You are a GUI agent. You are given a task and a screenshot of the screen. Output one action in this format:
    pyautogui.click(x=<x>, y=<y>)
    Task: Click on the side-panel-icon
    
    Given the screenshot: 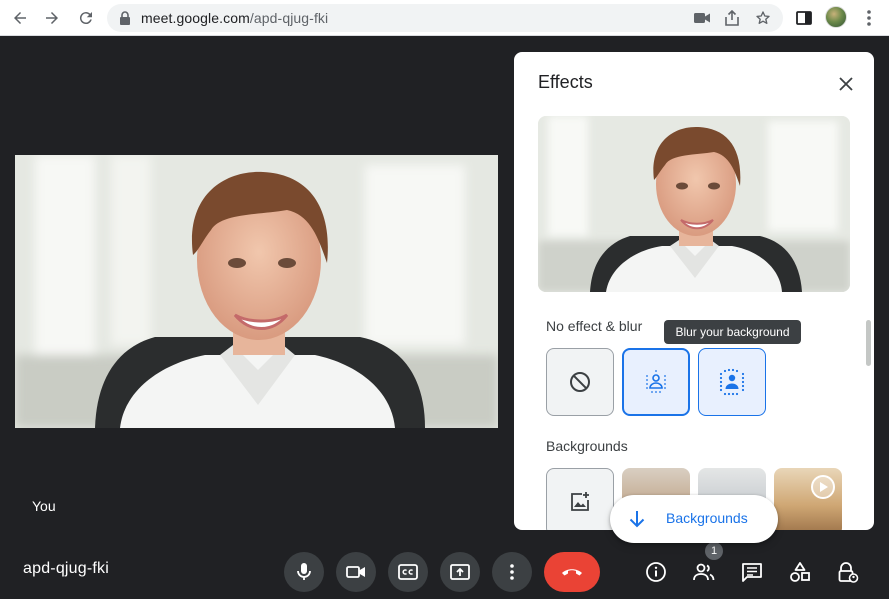 What is the action you would take?
    pyautogui.click(x=804, y=18)
    